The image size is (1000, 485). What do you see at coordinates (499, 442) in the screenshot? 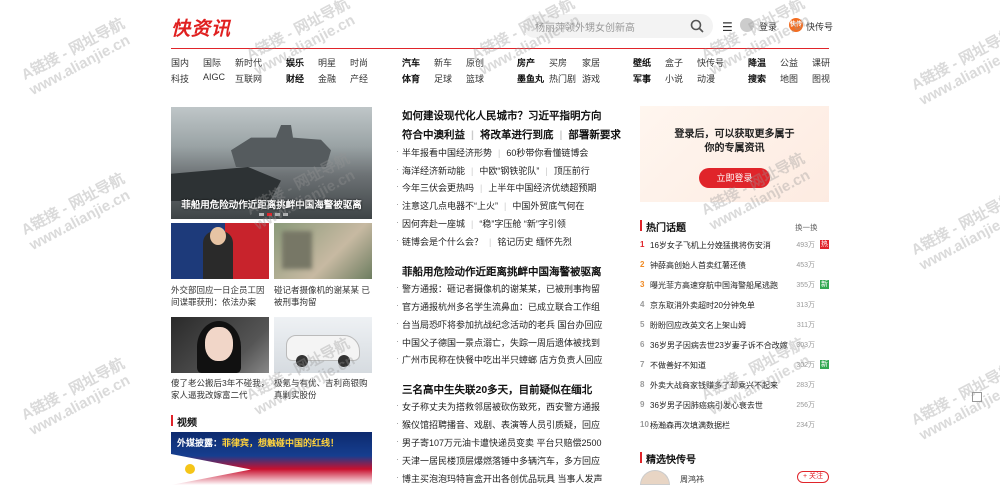
I see `news-headline: 男子寄107万元油卡遭快递员变卖 平台只赔偿2500` at bounding box center [499, 442].